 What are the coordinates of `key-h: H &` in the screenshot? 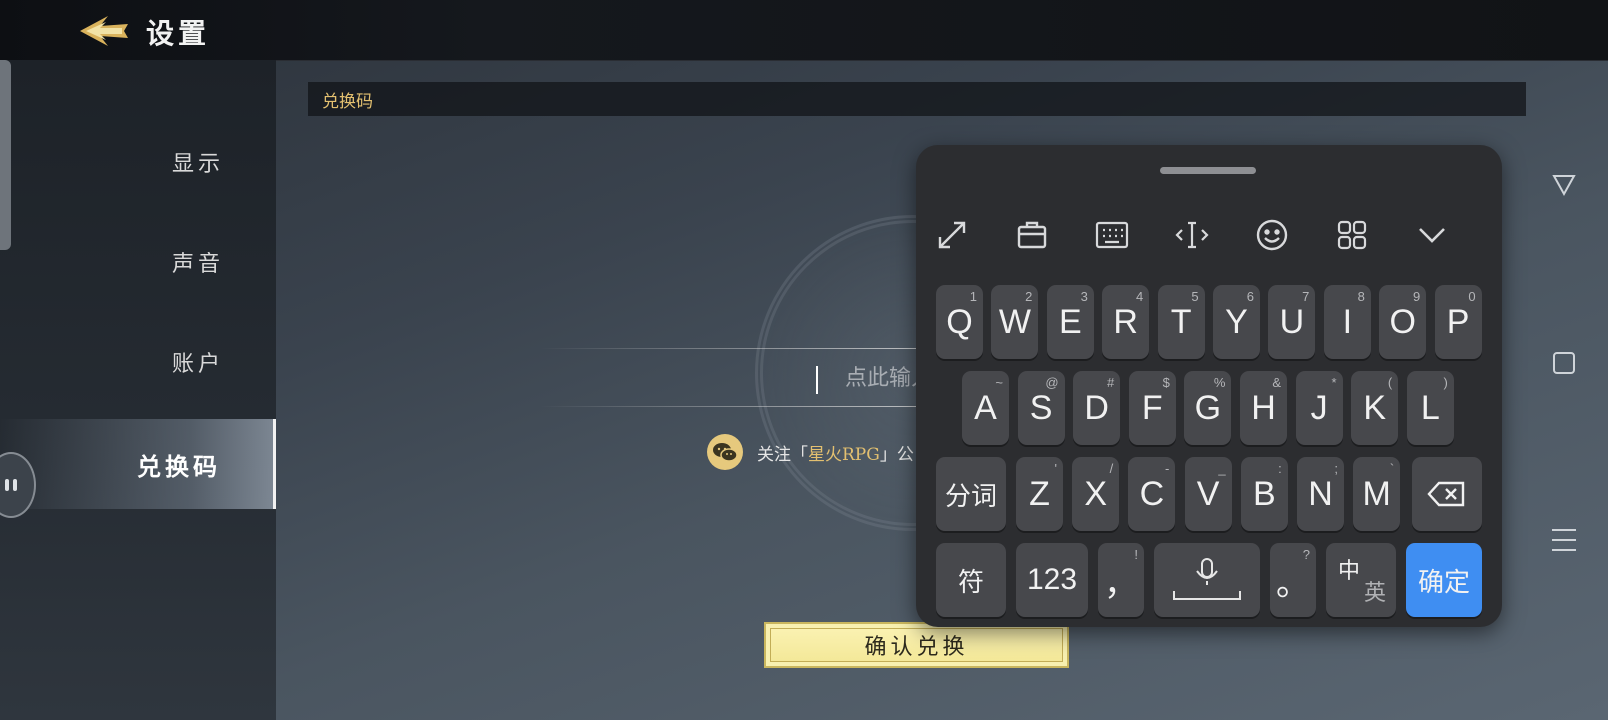 It's located at (1263, 408).